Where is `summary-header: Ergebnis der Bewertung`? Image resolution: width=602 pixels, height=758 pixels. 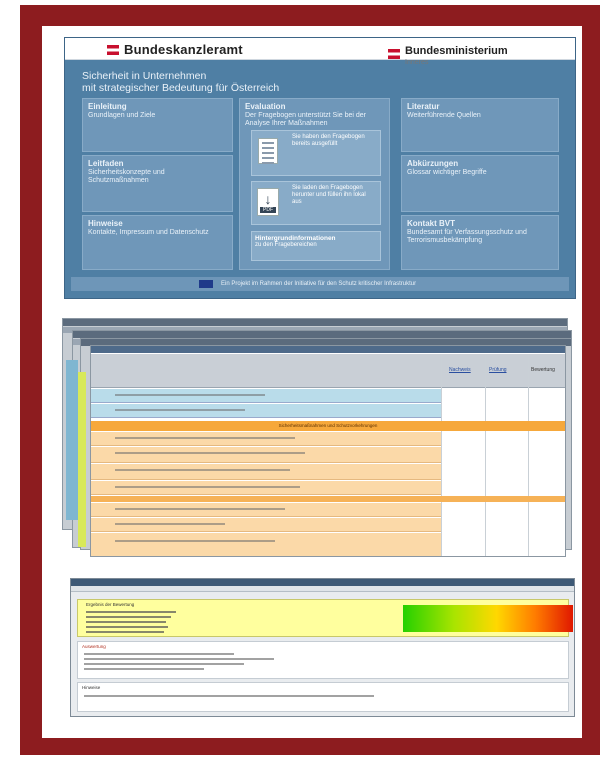 summary-header: Ergebnis der Bewertung is located at coordinates (110, 604).